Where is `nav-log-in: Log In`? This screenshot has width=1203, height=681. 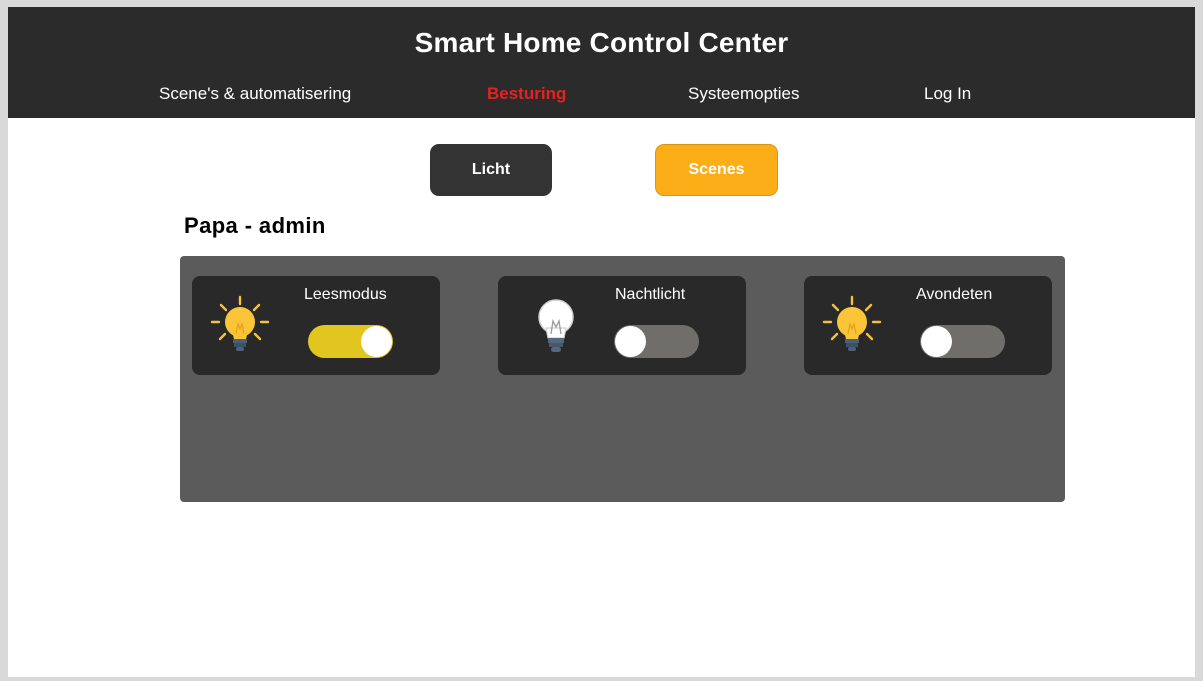 nav-log-in: Log In is located at coordinates (947, 94).